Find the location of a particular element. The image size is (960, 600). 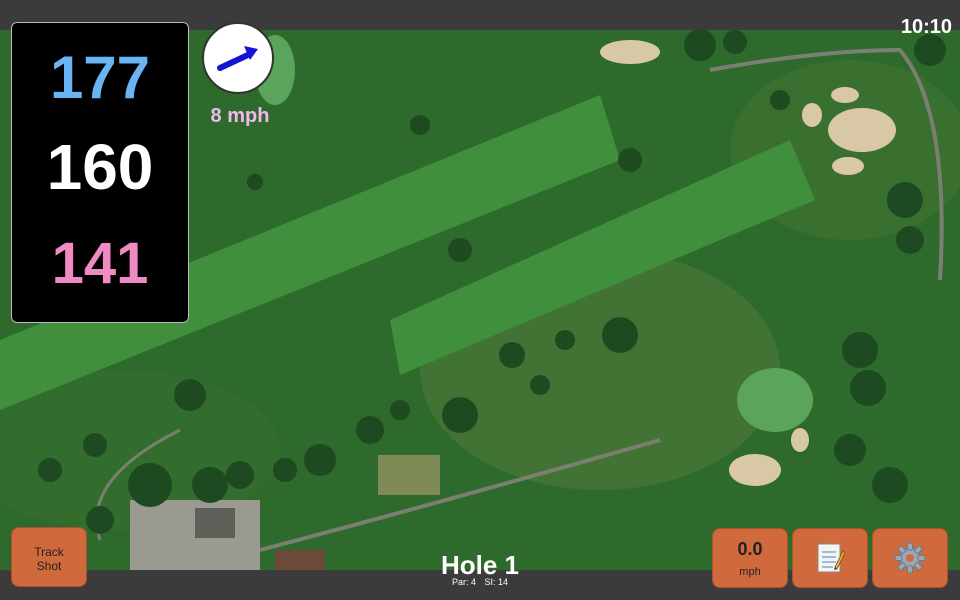

notepad-icon is located at coordinates (830, 558).